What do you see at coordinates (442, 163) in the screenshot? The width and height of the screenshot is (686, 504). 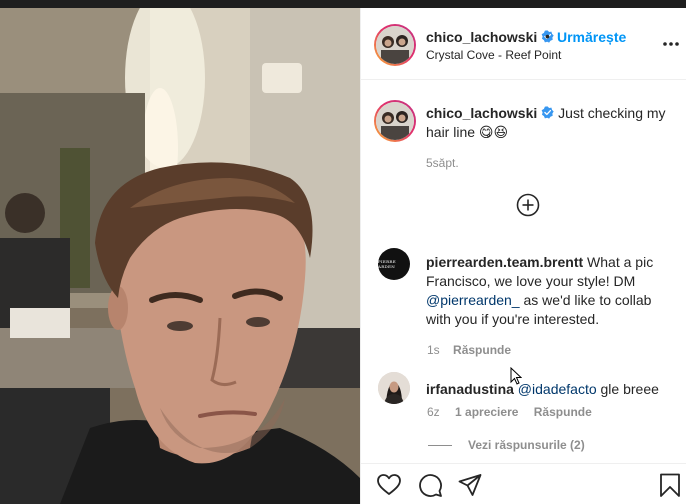 I see `caption-timestamp: 5săpt.` at bounding box center [442, 163].